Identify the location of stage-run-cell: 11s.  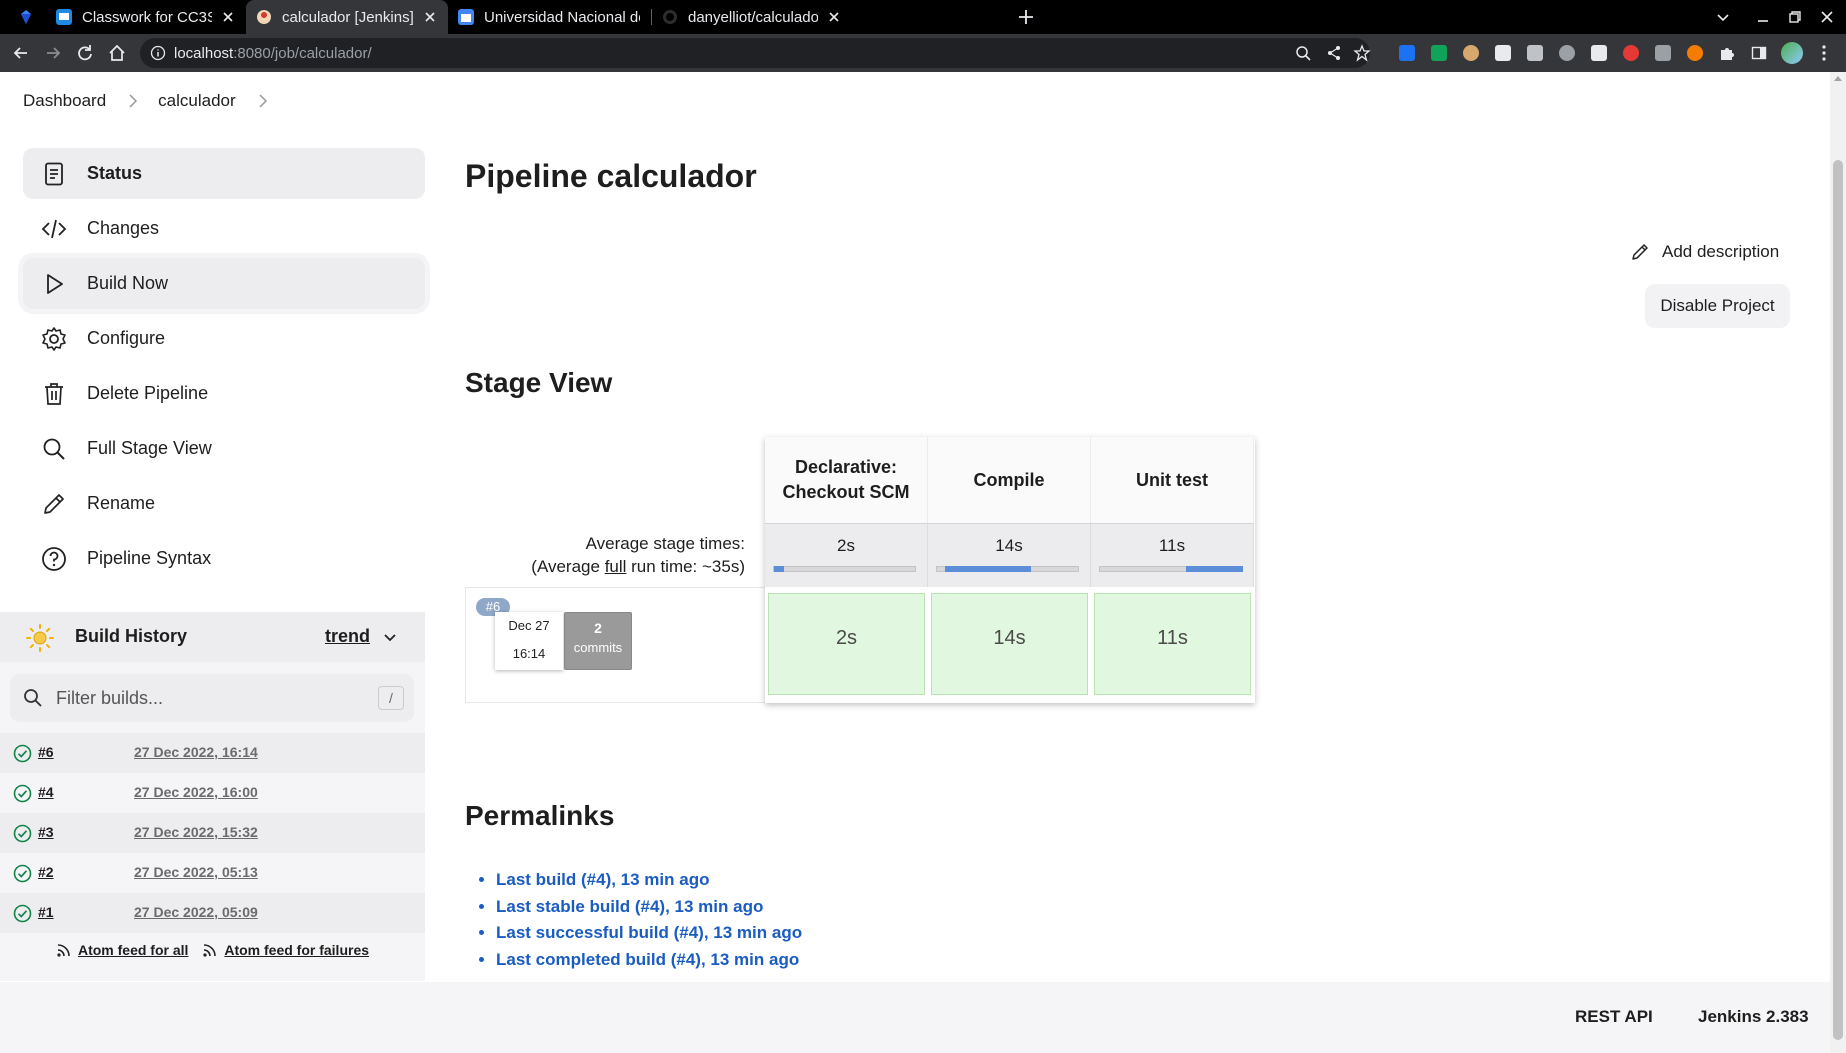
(1172, 644).